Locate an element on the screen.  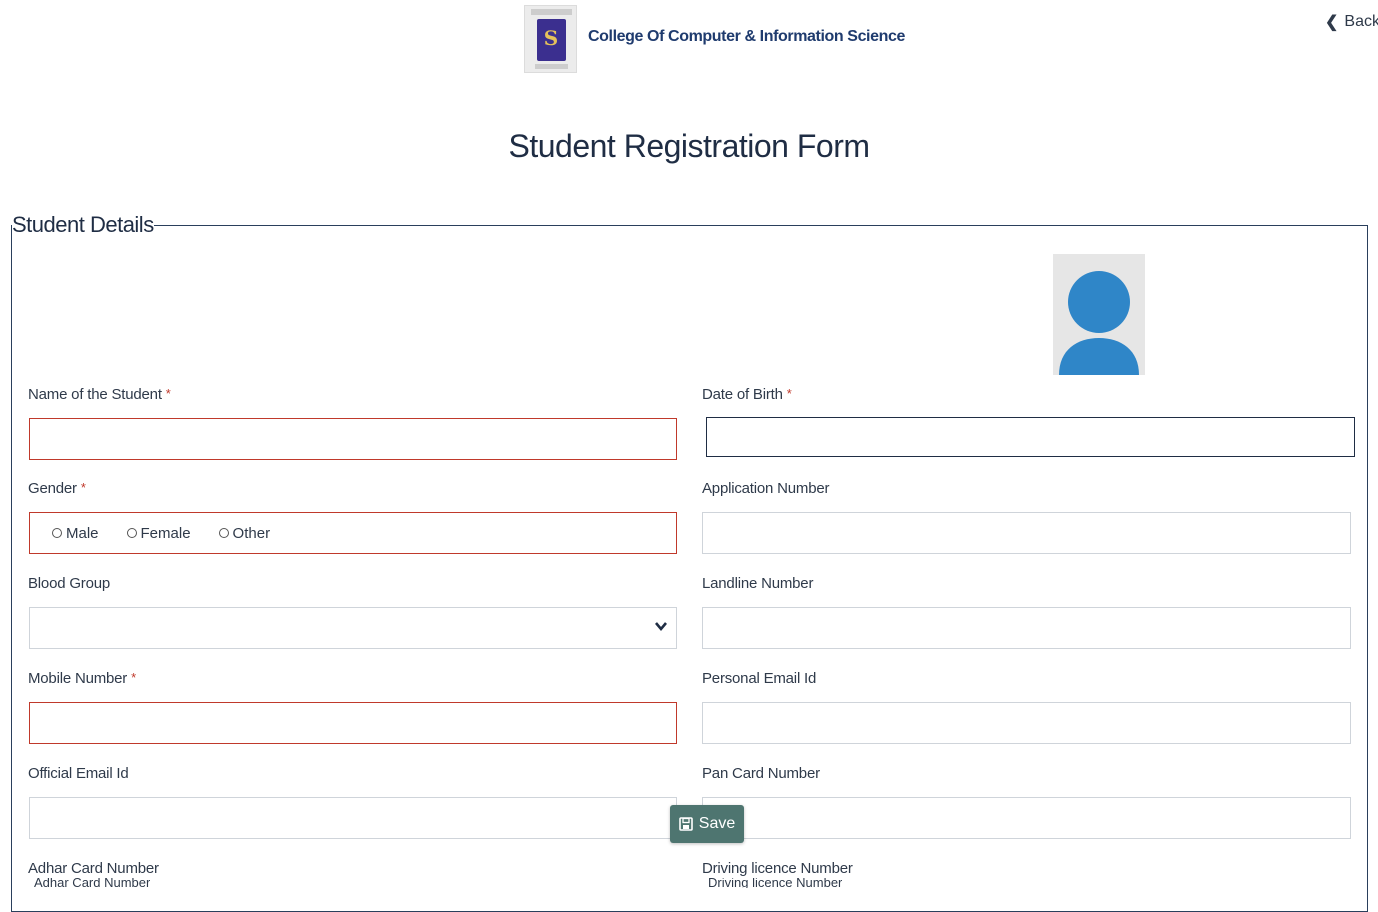
application-number-label: Application Number is located at coordinates (766, 488).